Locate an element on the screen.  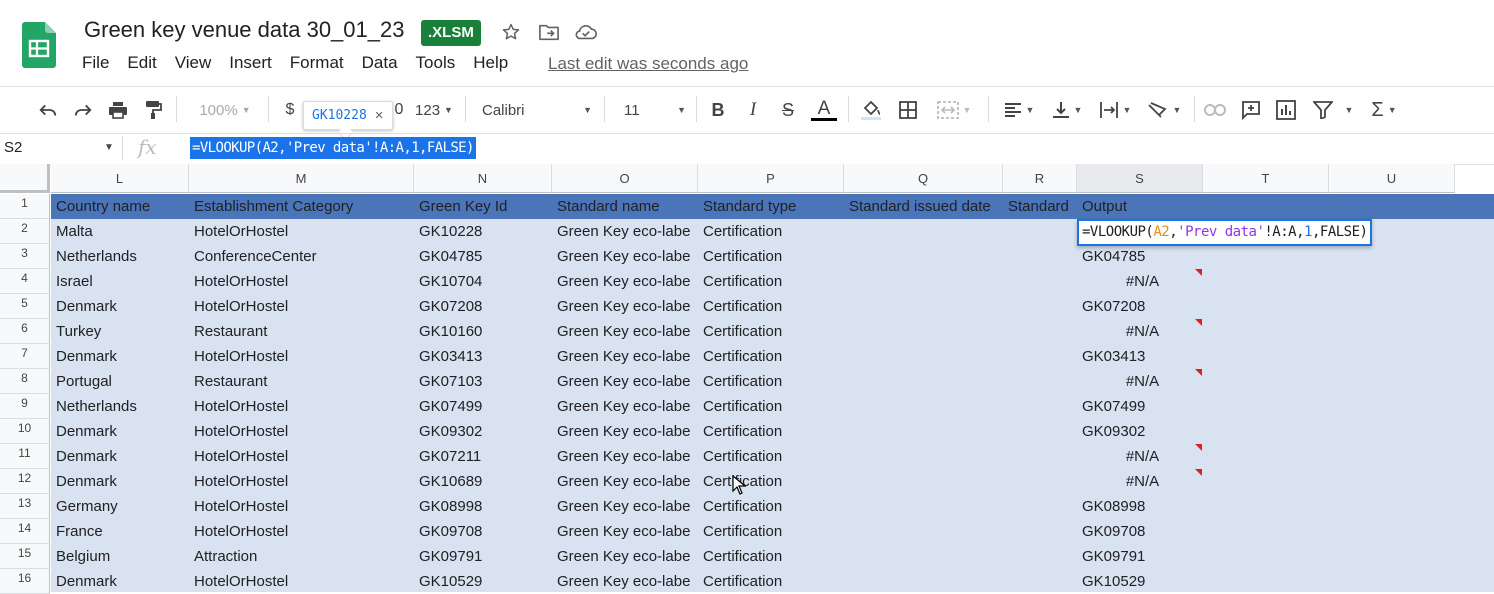
cell-id: GK07211 is located at coordinates (483, 456).